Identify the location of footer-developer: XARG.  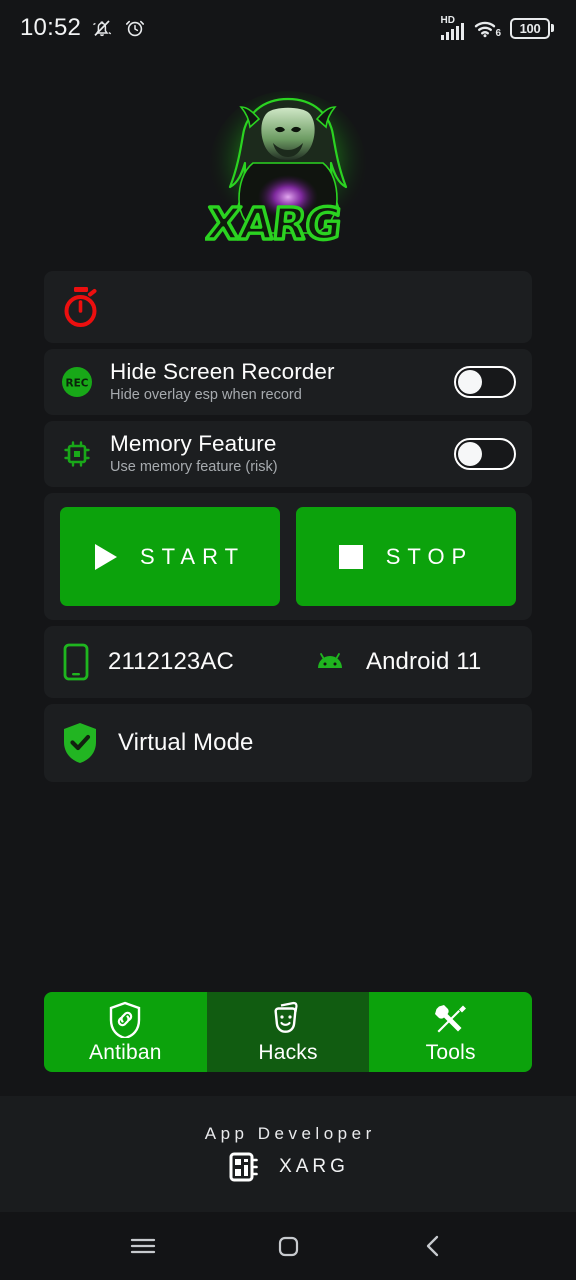
(288, 1167).